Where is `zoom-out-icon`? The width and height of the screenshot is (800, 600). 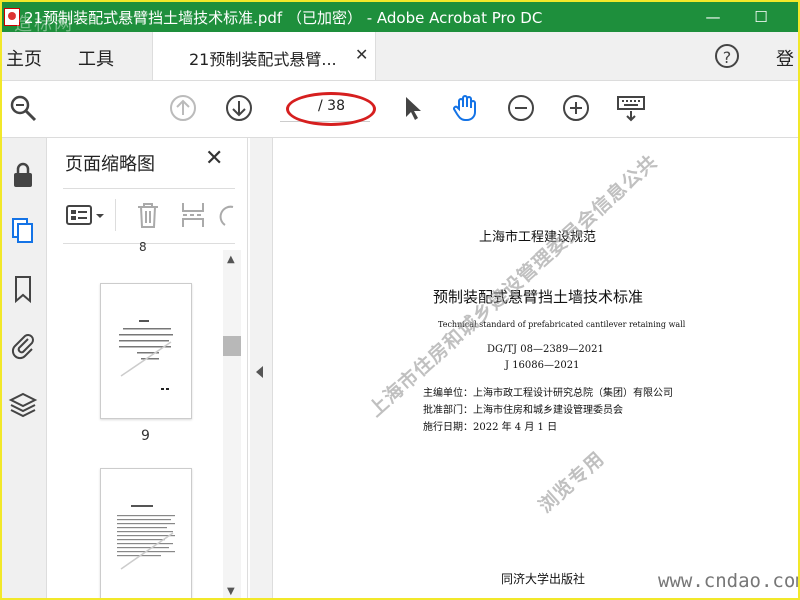 zoom-out-icon is located at coordinates (521, 108).